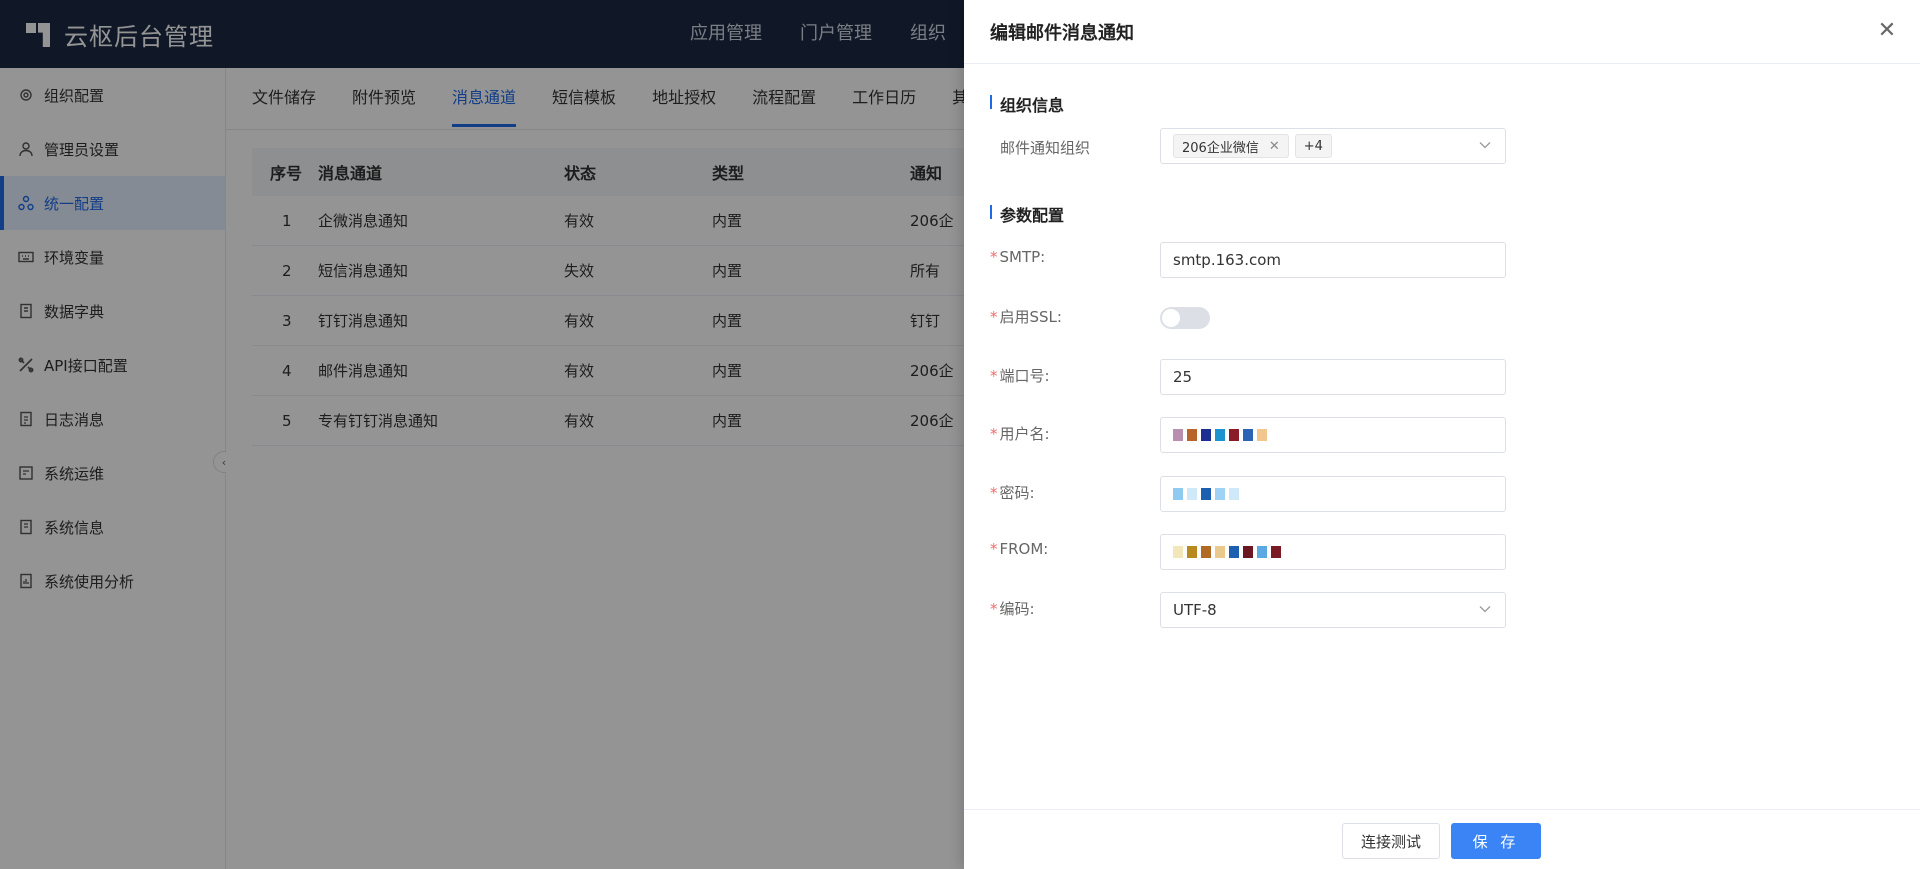 The image size is (1920, 869). I want to click on save-button: 保 存, so click(1496, 841).